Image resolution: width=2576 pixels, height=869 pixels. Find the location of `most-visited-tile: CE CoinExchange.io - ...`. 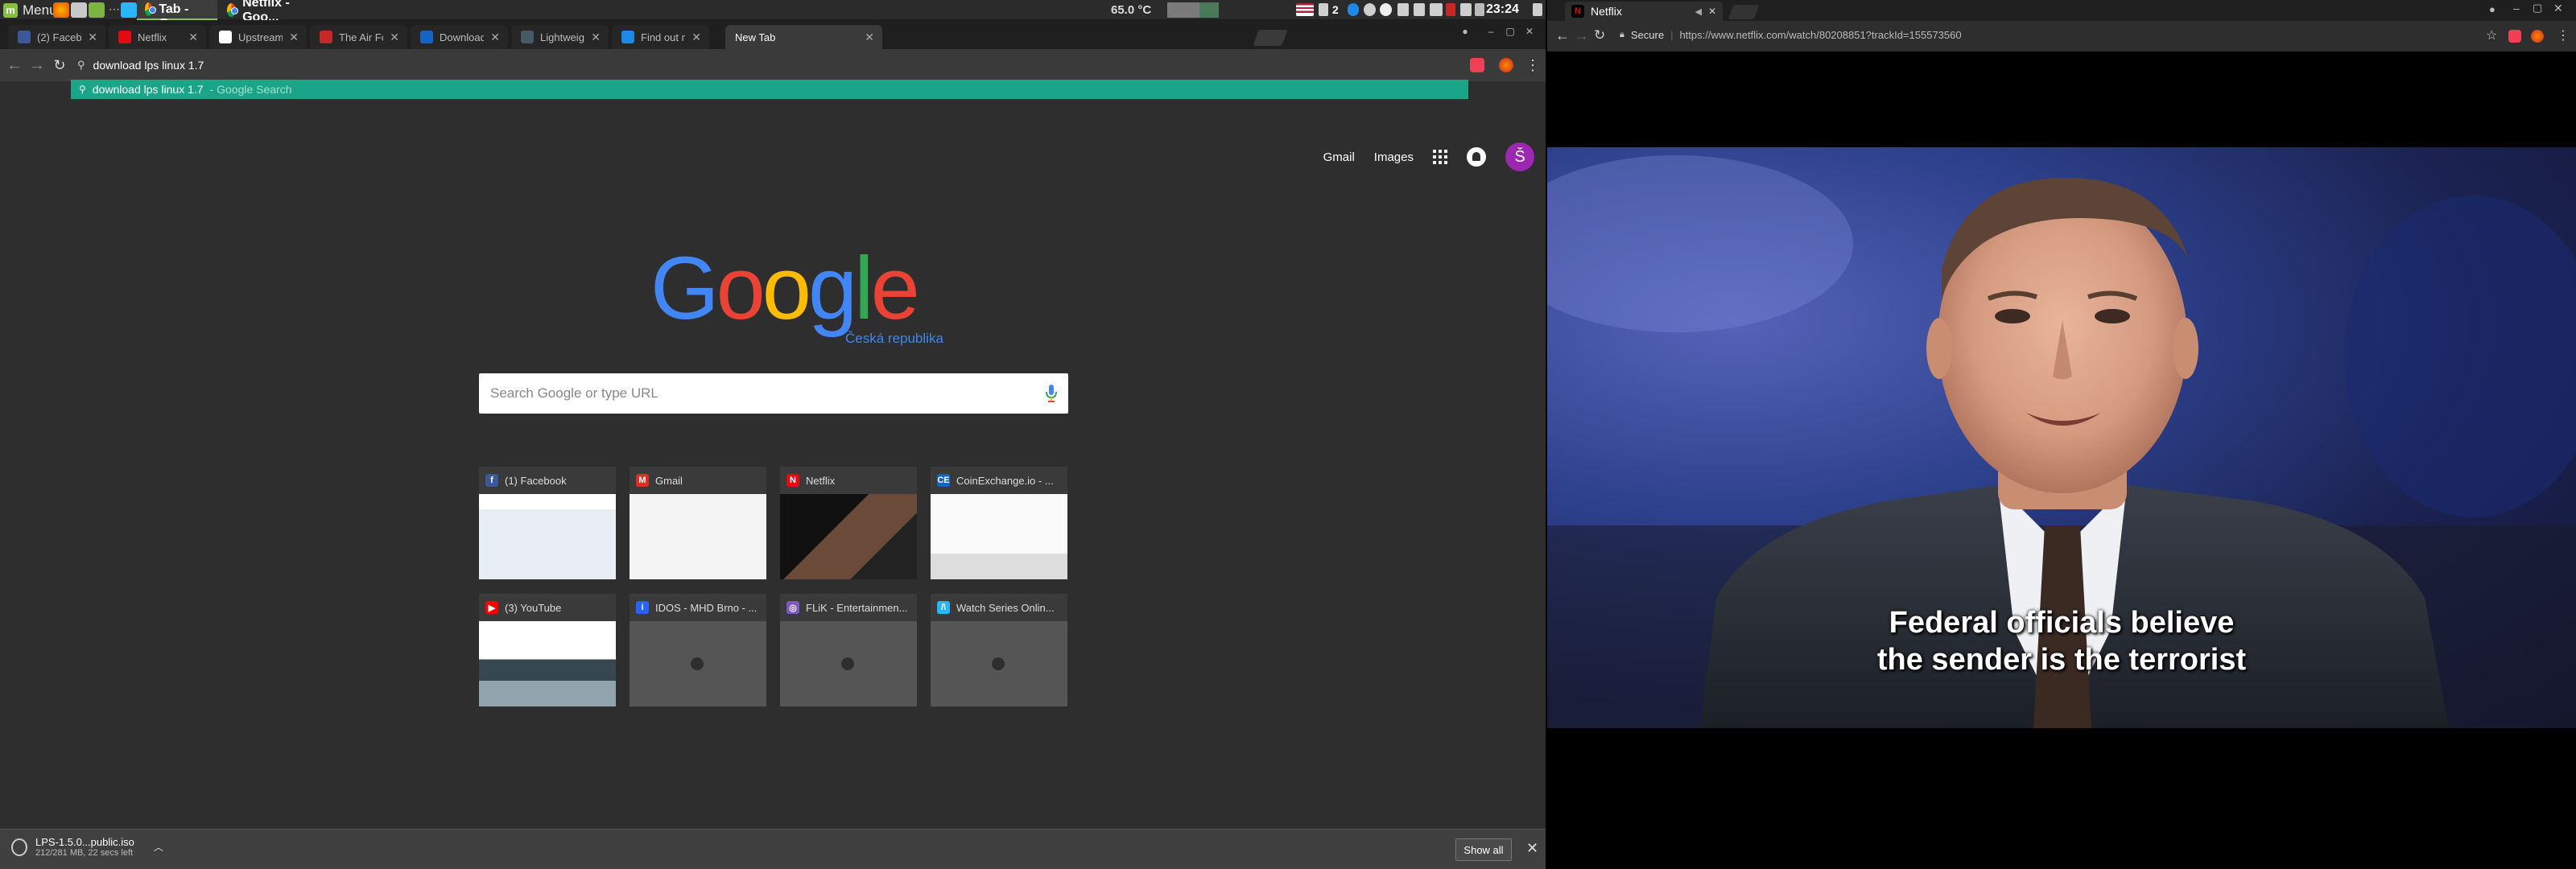

most-visited-tile: CE CoinExchange.io - ... is located at coordinates (999, 523).